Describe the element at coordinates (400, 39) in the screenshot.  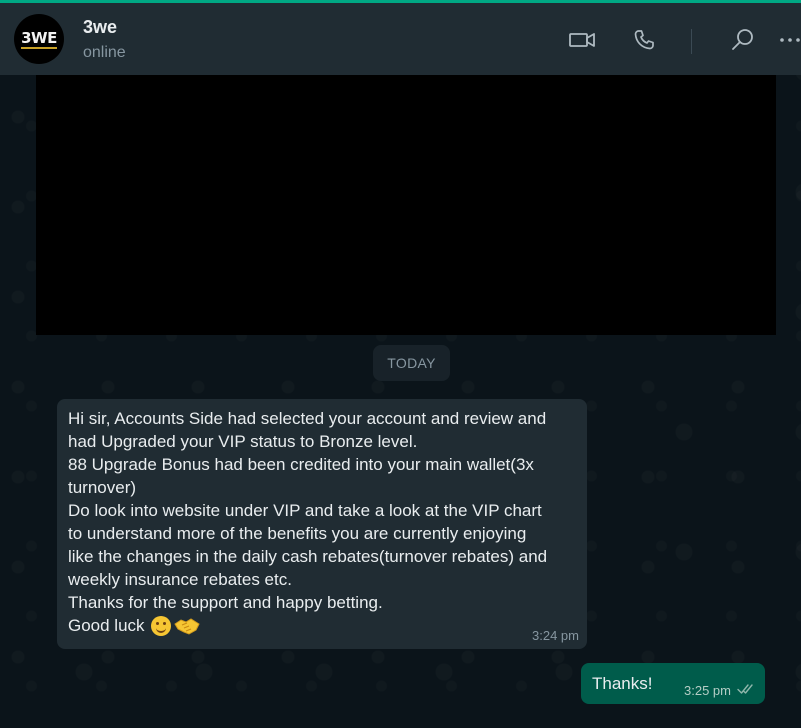
I see `chat-header: 3WE 3we online` at that location.